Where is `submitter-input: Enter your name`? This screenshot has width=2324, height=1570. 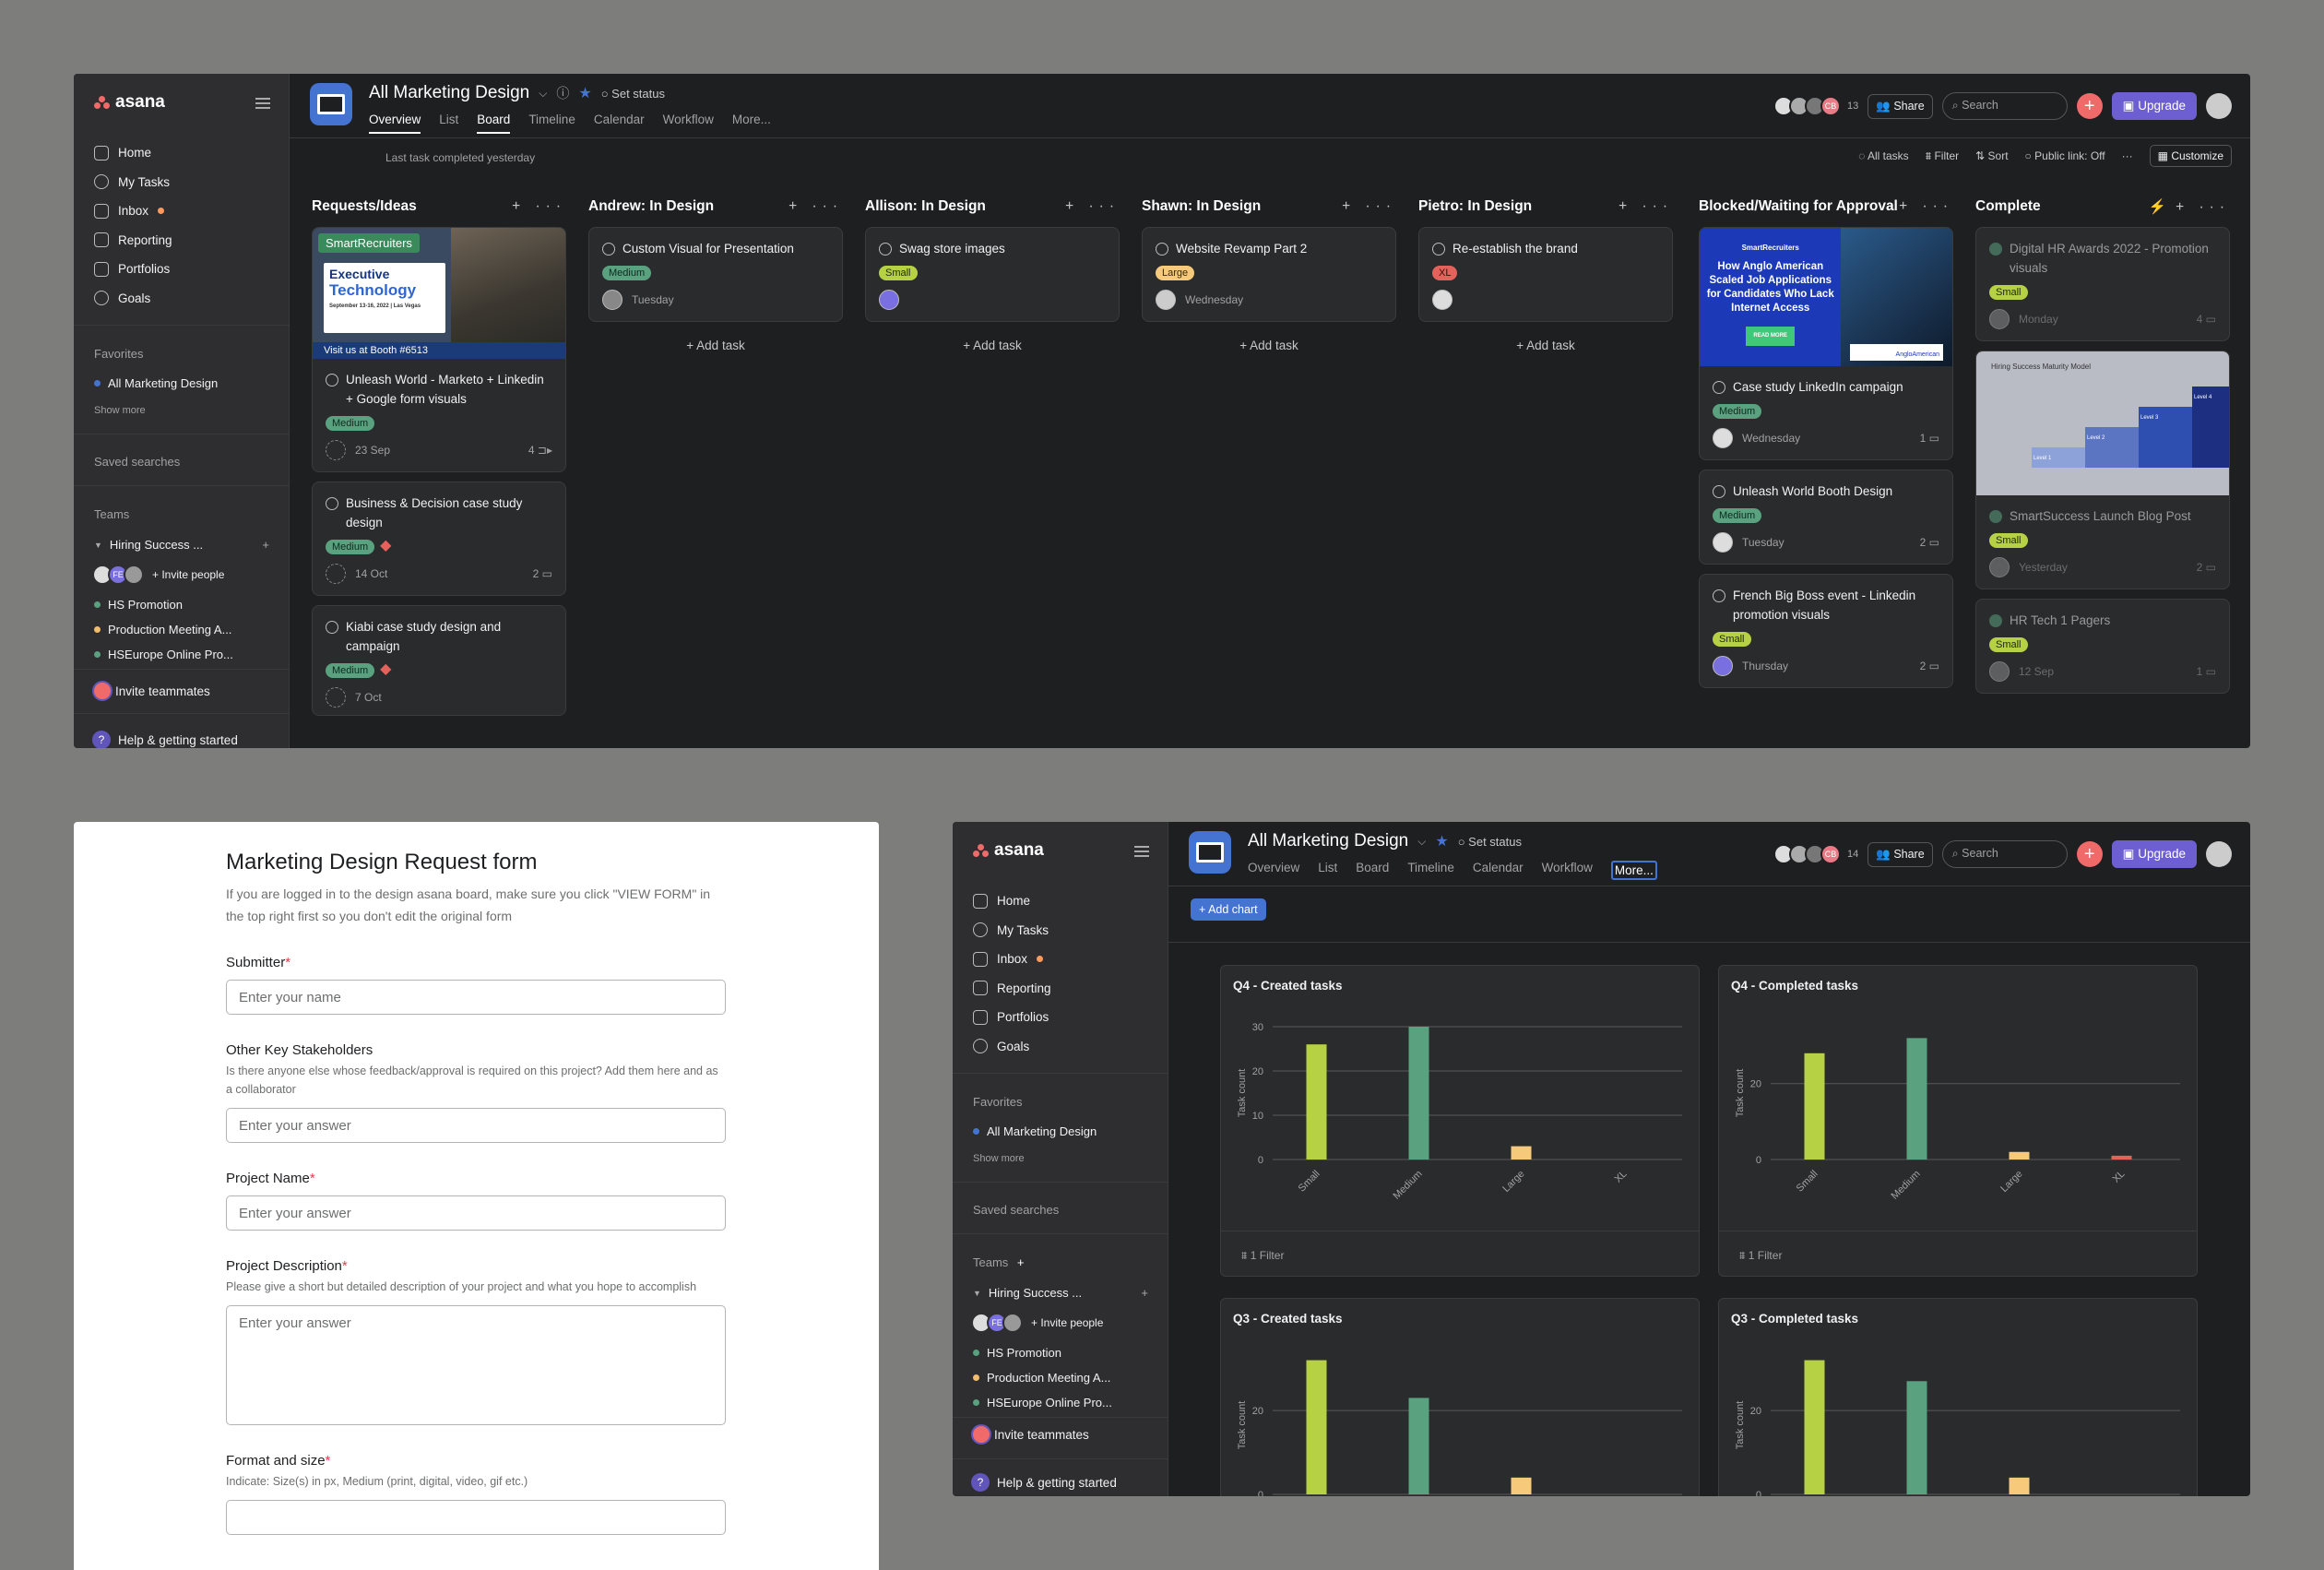 submitter-input: Enter your name is located at coordinates (476, 997).